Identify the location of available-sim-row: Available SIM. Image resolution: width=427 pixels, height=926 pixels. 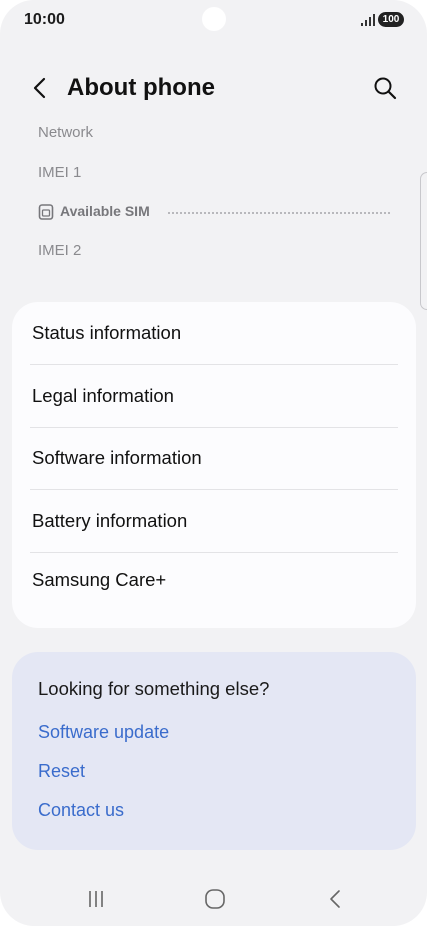
(214, 212).